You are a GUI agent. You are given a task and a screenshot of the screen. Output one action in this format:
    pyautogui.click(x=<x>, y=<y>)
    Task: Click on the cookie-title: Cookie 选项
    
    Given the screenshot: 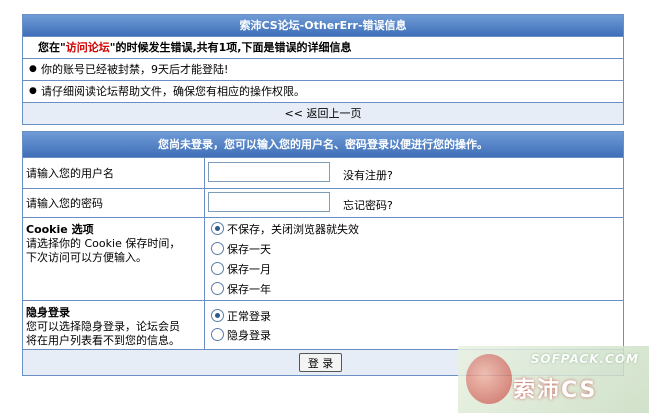 What is the action you would take?
    pyautogui.click(x=60, y=229)
    